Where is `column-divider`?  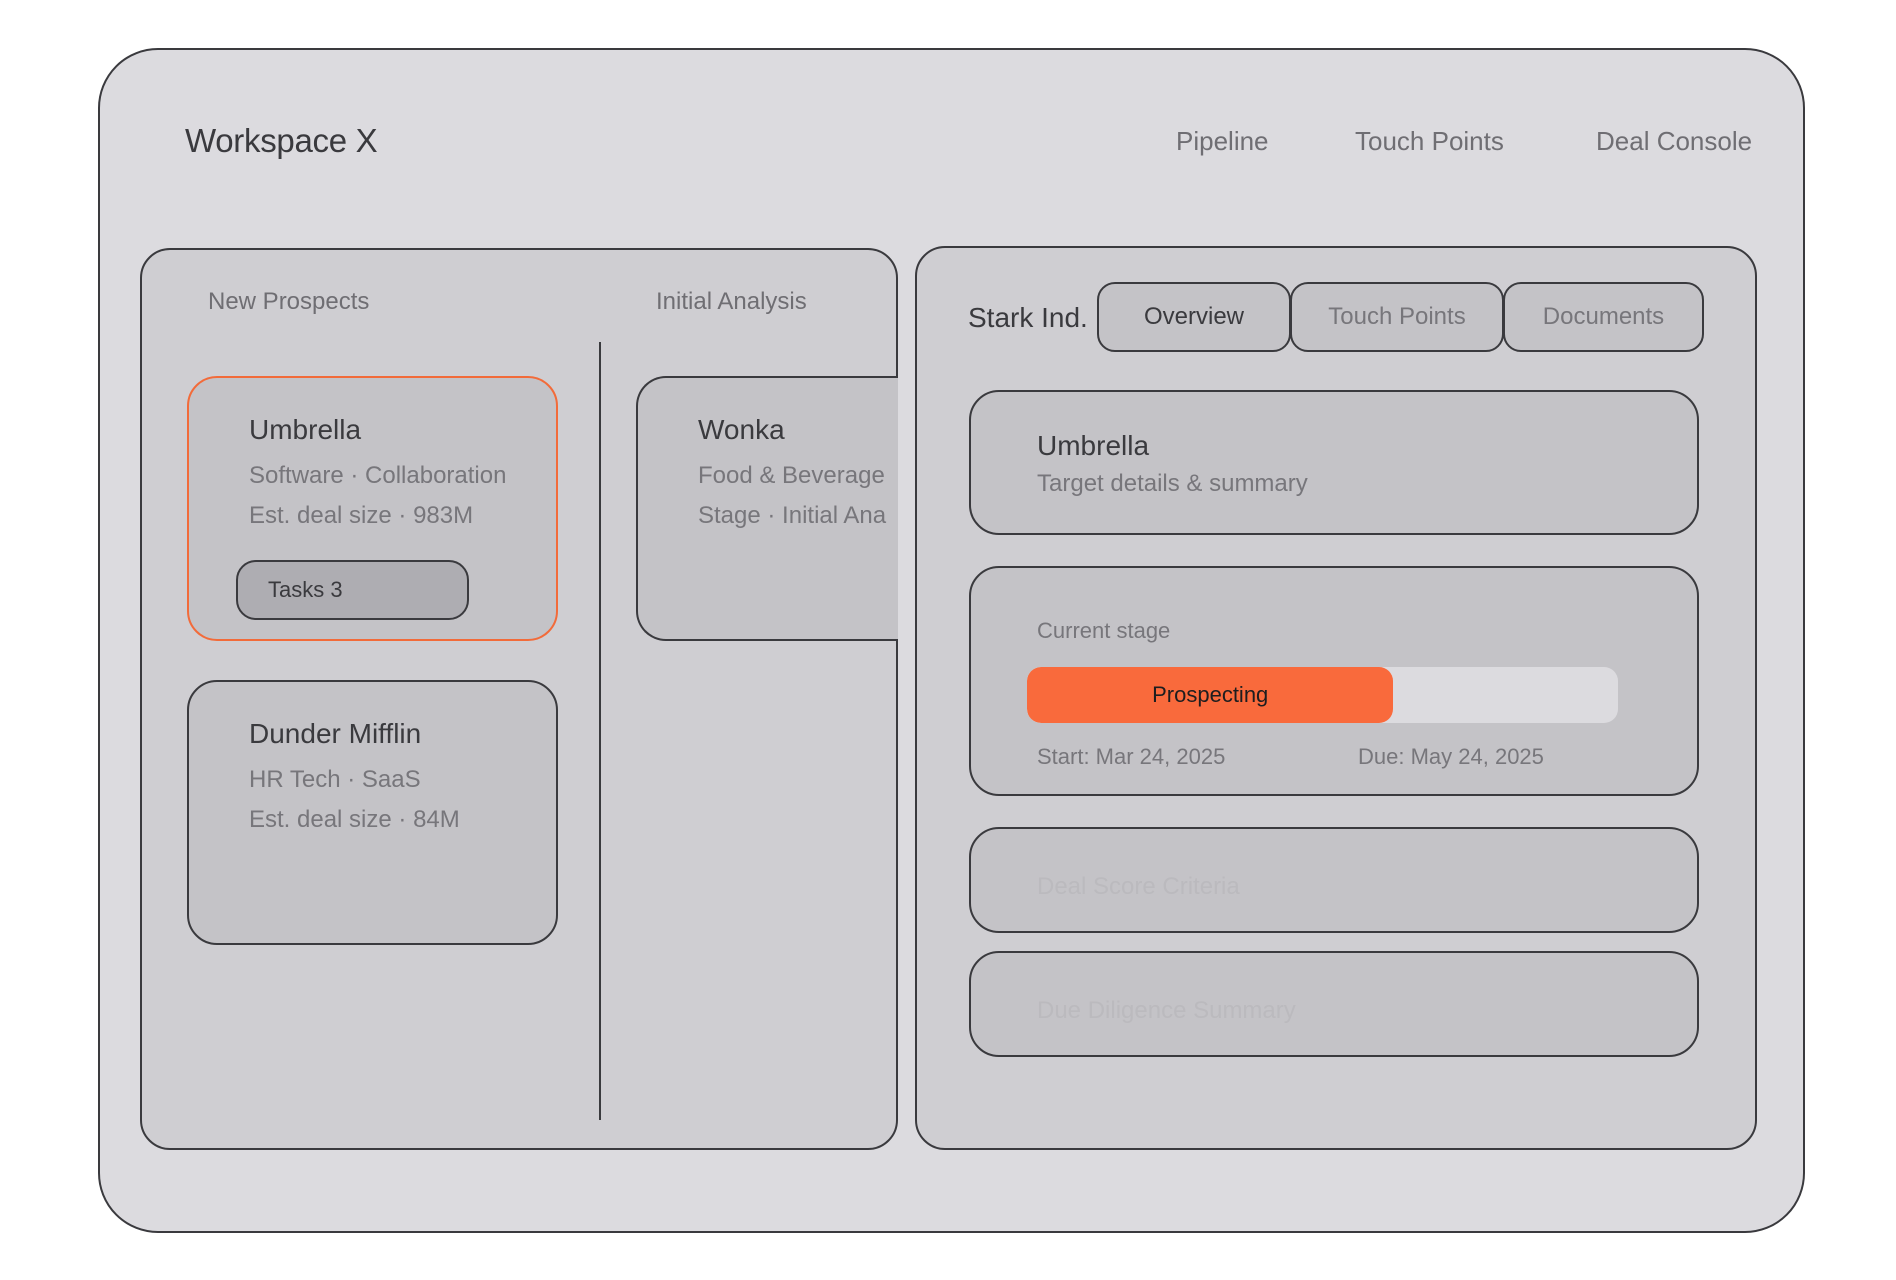
column-divider is located at coordinates (600, 731).